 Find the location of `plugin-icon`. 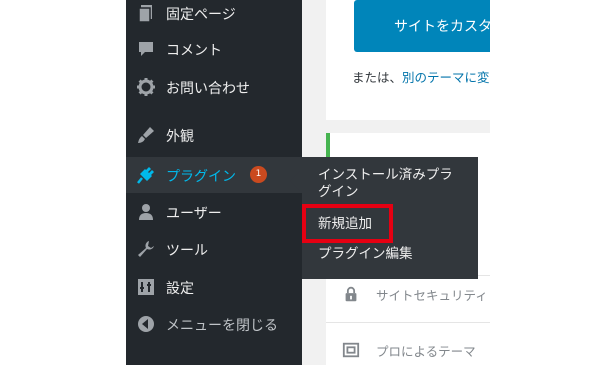

plugin-icon is located at coordinates (145, 175).